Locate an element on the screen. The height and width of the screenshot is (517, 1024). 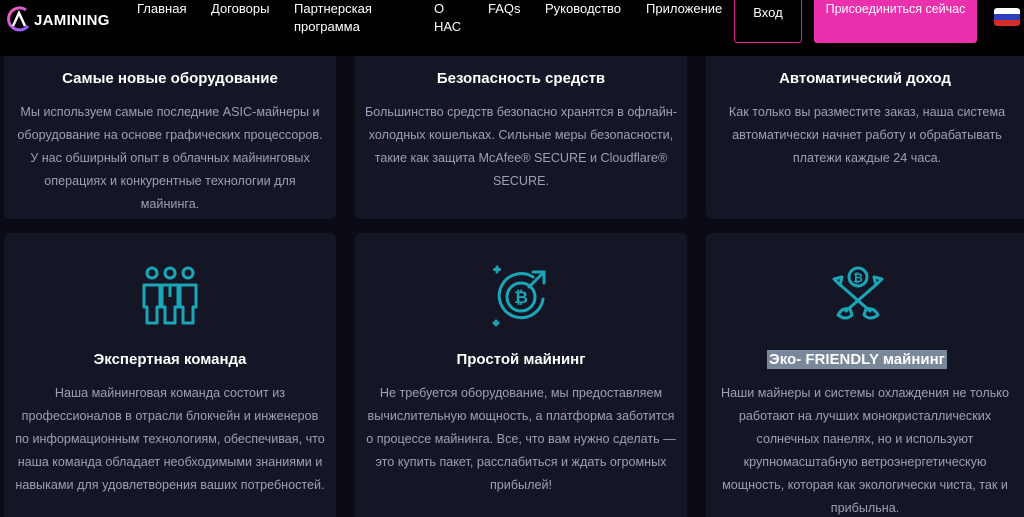
bitcoin-growth-icon: ₿ is located at coordinates (519, 296).